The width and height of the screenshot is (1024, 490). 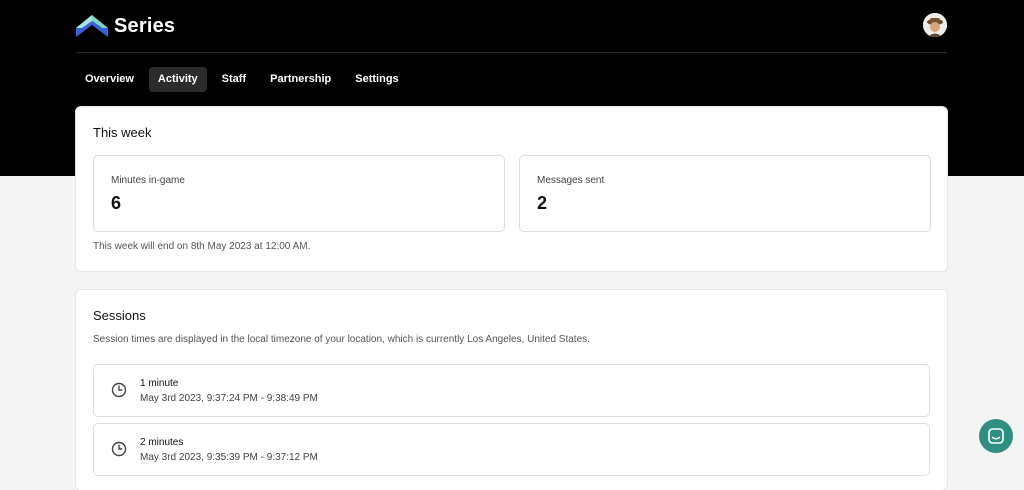 I want to click on tab-staff: Staff, so click(x=234, y=79).